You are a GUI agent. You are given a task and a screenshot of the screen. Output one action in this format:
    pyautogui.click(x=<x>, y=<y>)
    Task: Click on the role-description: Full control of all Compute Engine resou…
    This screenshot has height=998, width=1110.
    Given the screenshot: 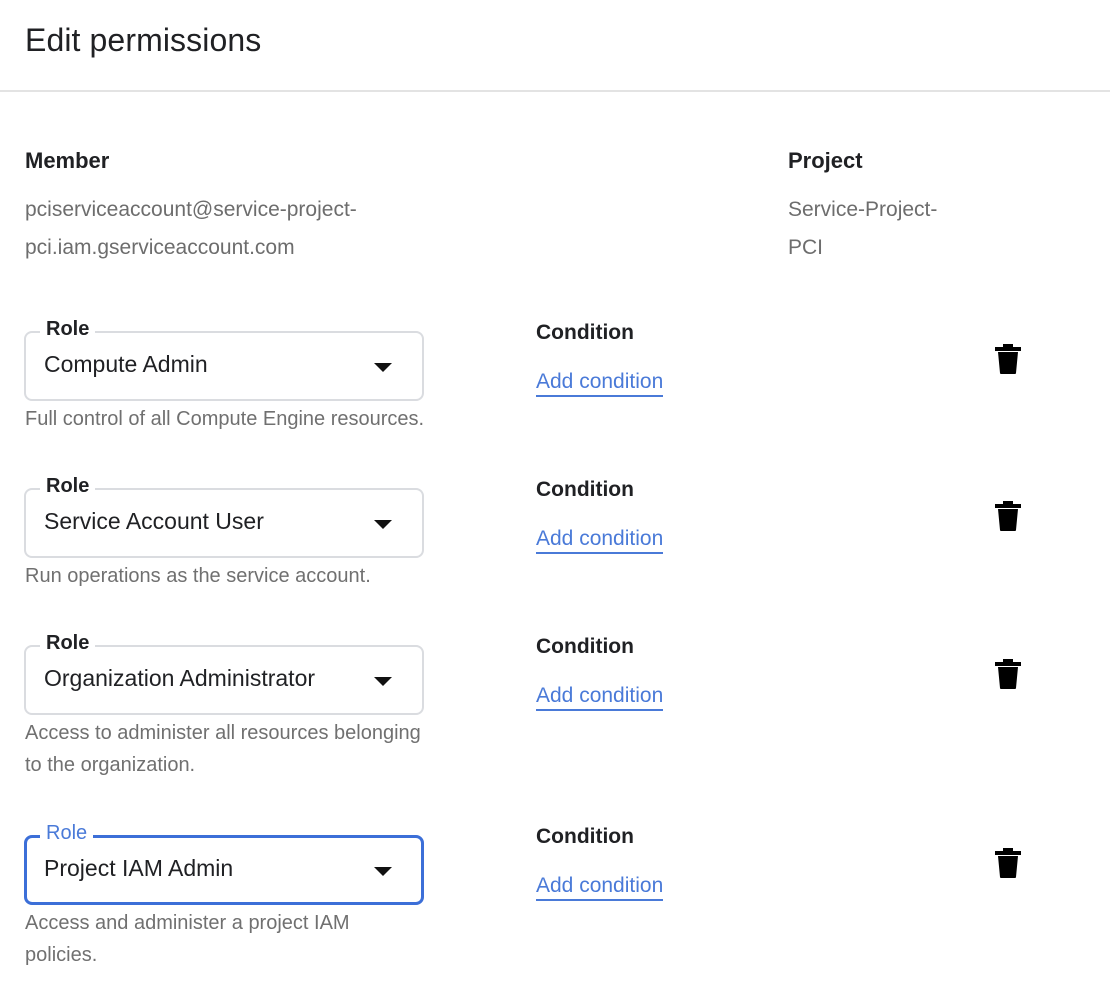 What is the action you would take?
    pyautogui.click(x=225, y=419)
    